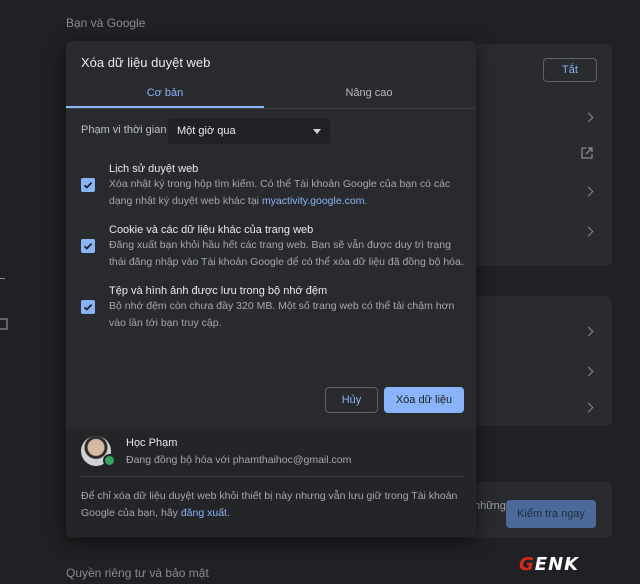  Describe the element at coordinates (165, 93) in the screenshot. I see `tab-basic: Cơ bản` at that location.